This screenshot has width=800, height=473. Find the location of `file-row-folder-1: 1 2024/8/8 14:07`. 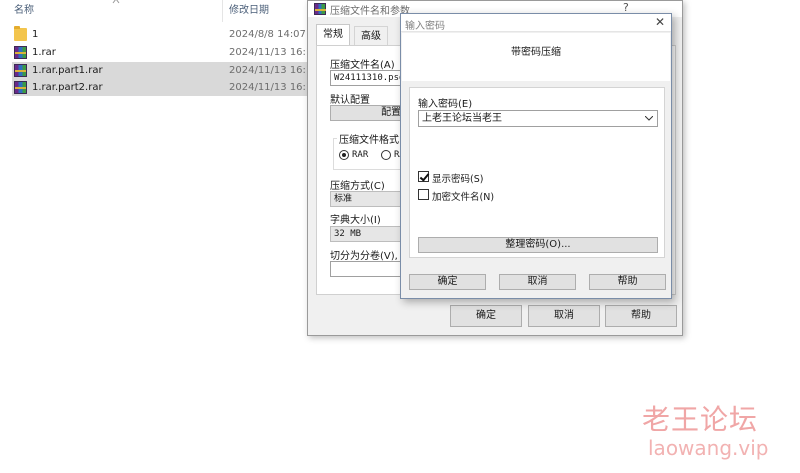

file-row-folder-1: 1 2024/8/8 14:07 is located at coordinates (161, 34).